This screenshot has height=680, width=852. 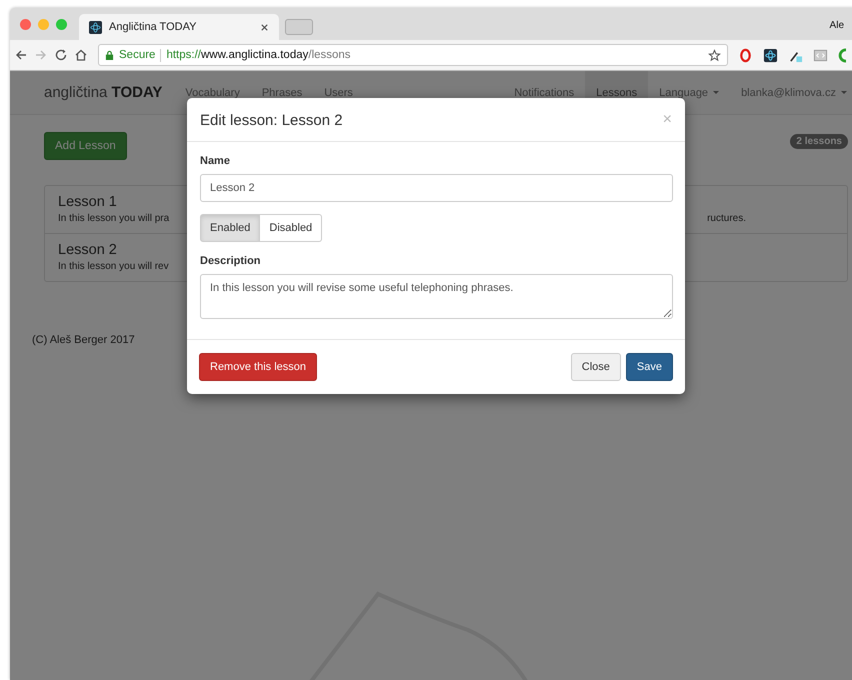 I want to click on nav-dropdown: Language, so click(x=689, y=92).